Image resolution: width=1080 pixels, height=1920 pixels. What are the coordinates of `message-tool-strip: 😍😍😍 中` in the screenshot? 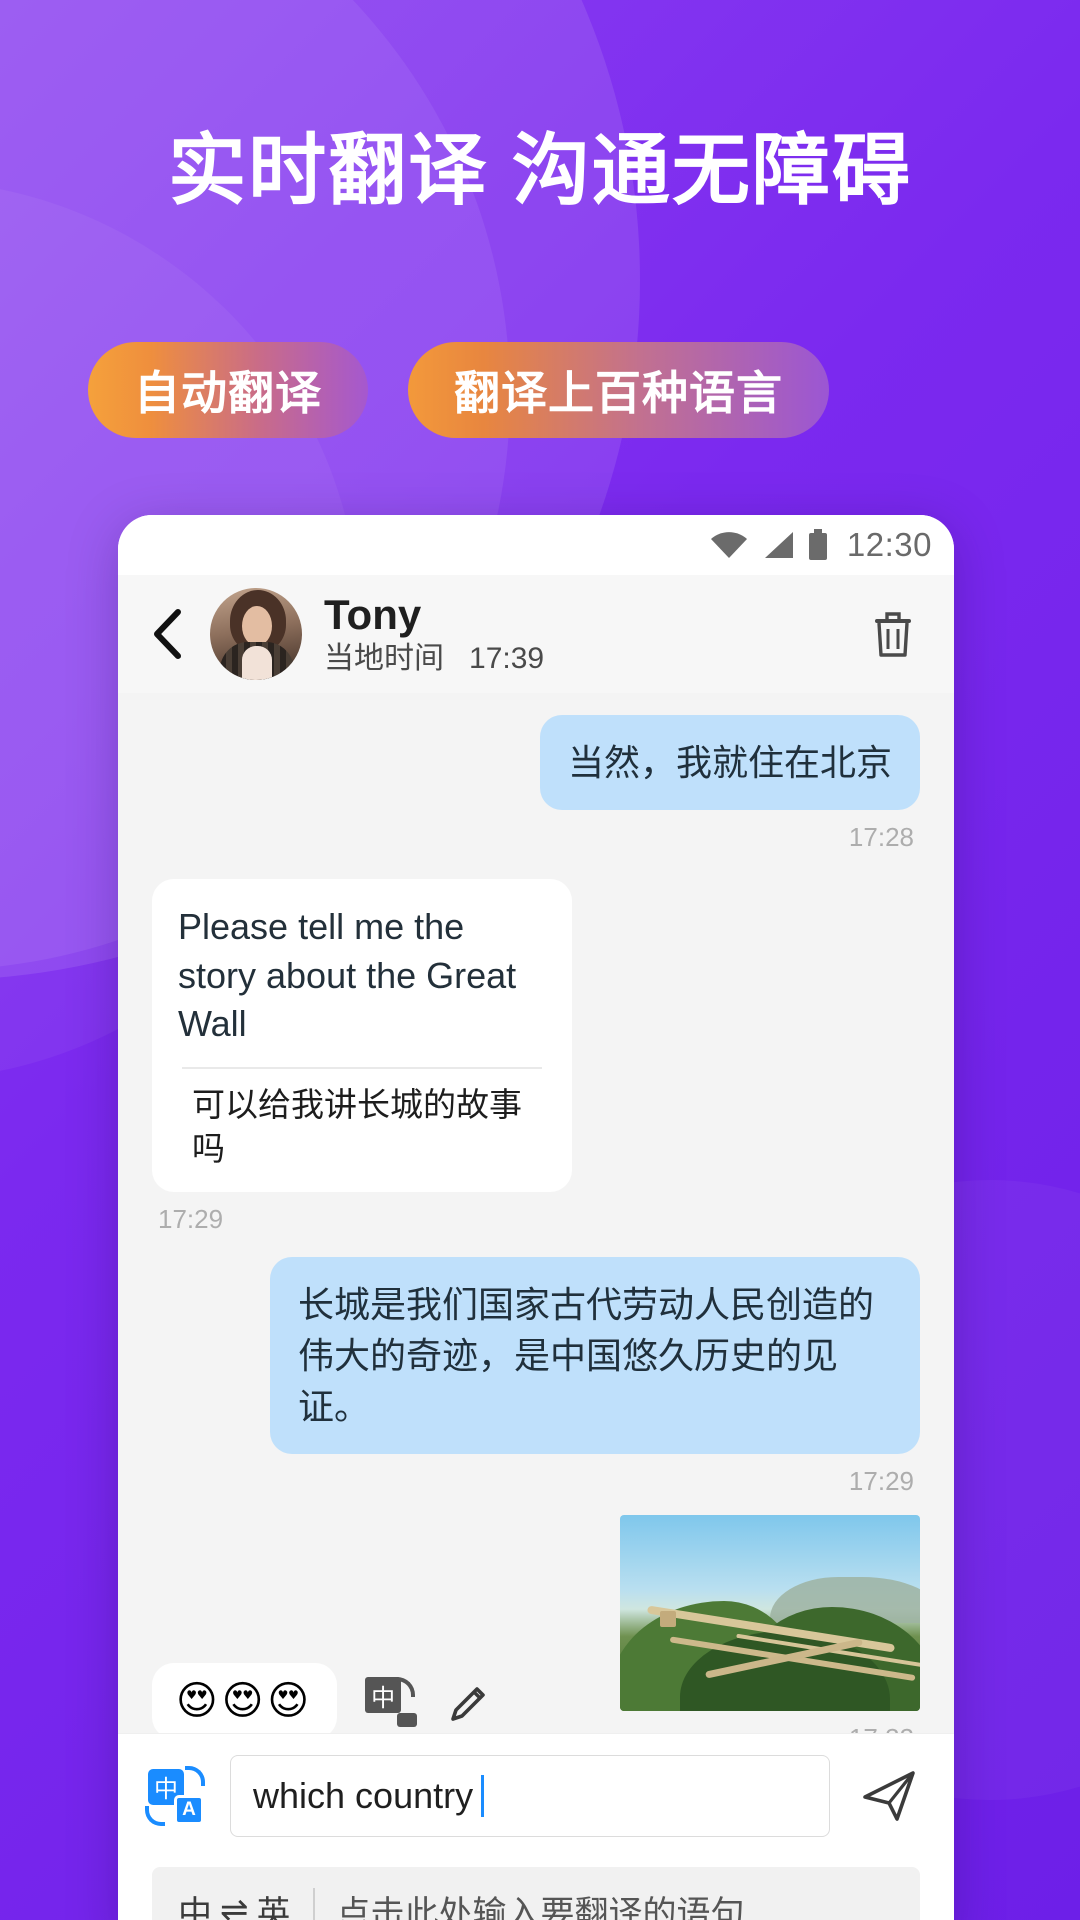 It's located at (321, 1698).